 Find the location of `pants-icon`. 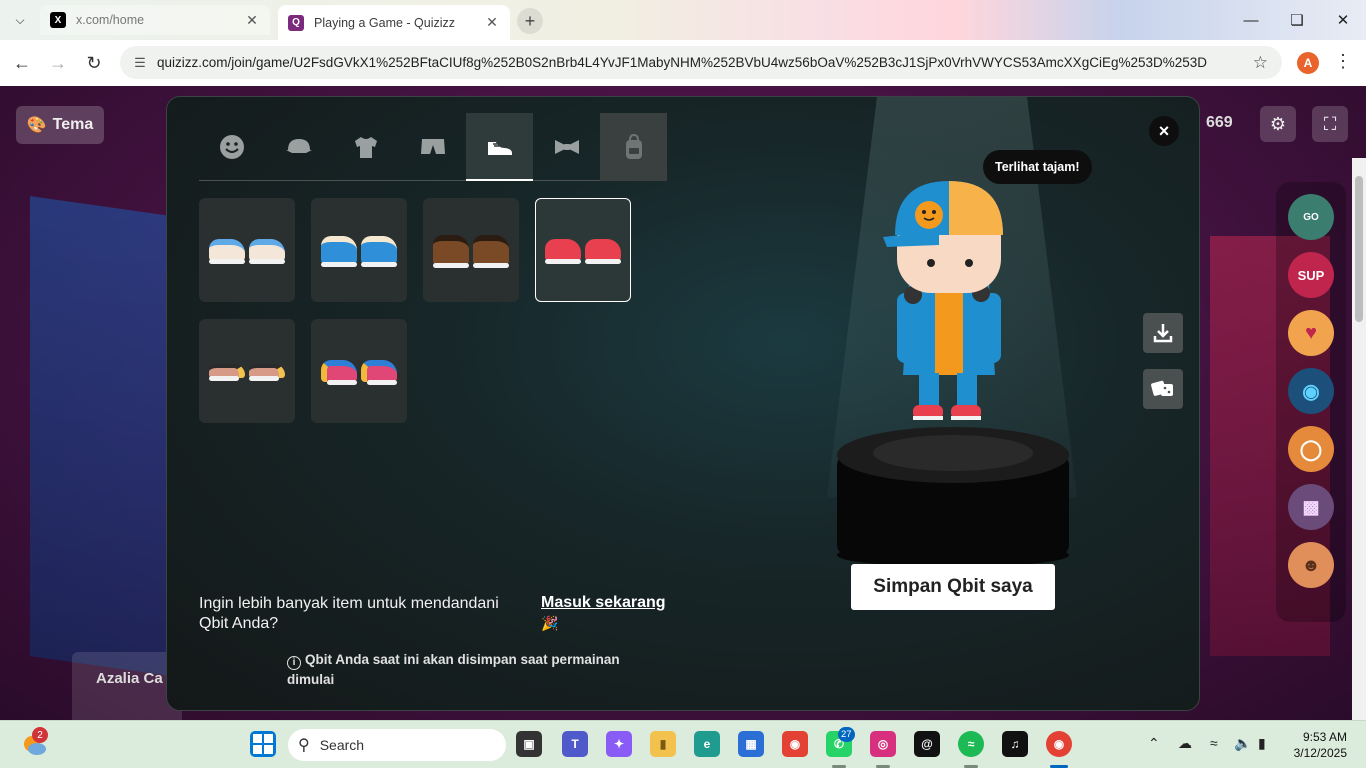

pants-icon is located at coordinates (433, 146).